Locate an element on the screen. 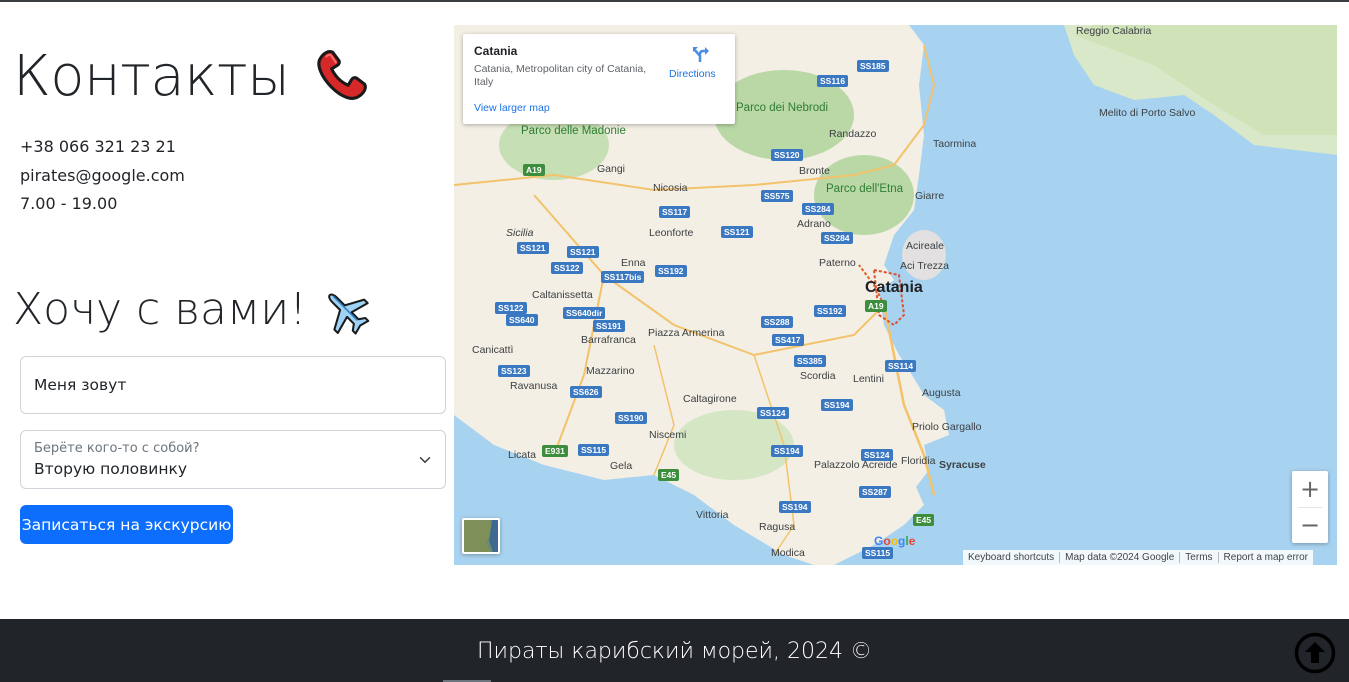 Image resolution: width=1349 pixels, height=682 pixels. map-label-melito: Melito di Porto Salvo is located at coordinates (1147, 113).